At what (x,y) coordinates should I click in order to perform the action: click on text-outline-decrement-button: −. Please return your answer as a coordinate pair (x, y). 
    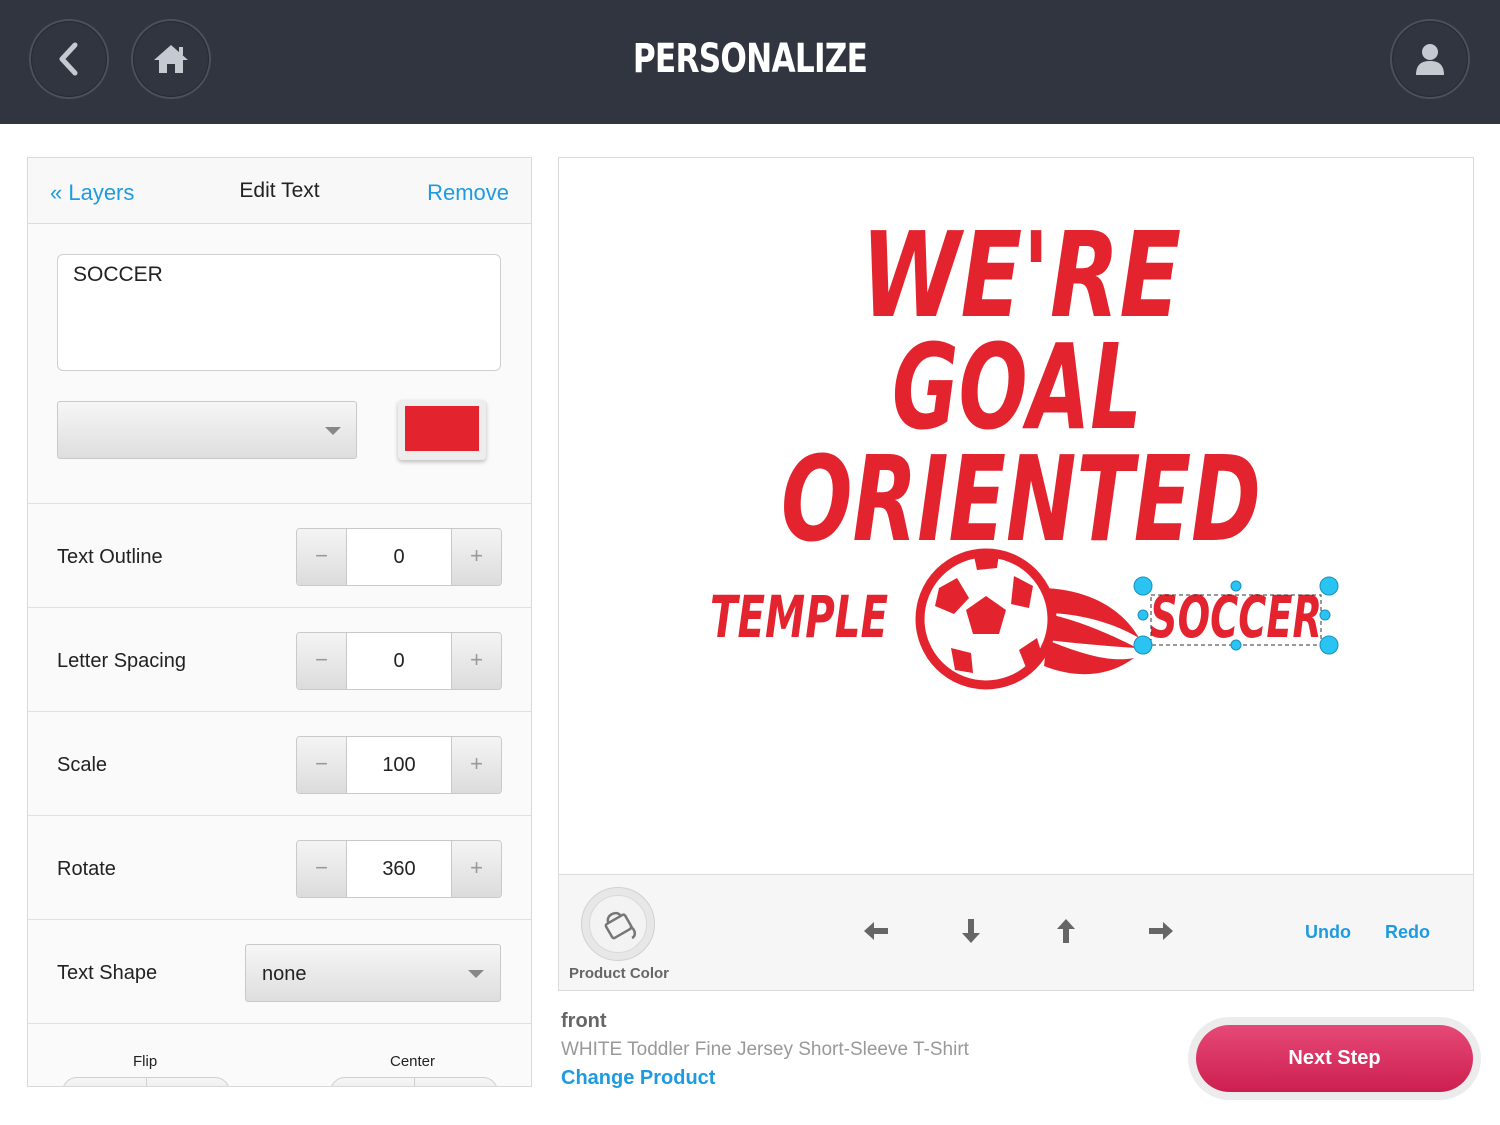
    Looking at the image, I should click on (322, 557).